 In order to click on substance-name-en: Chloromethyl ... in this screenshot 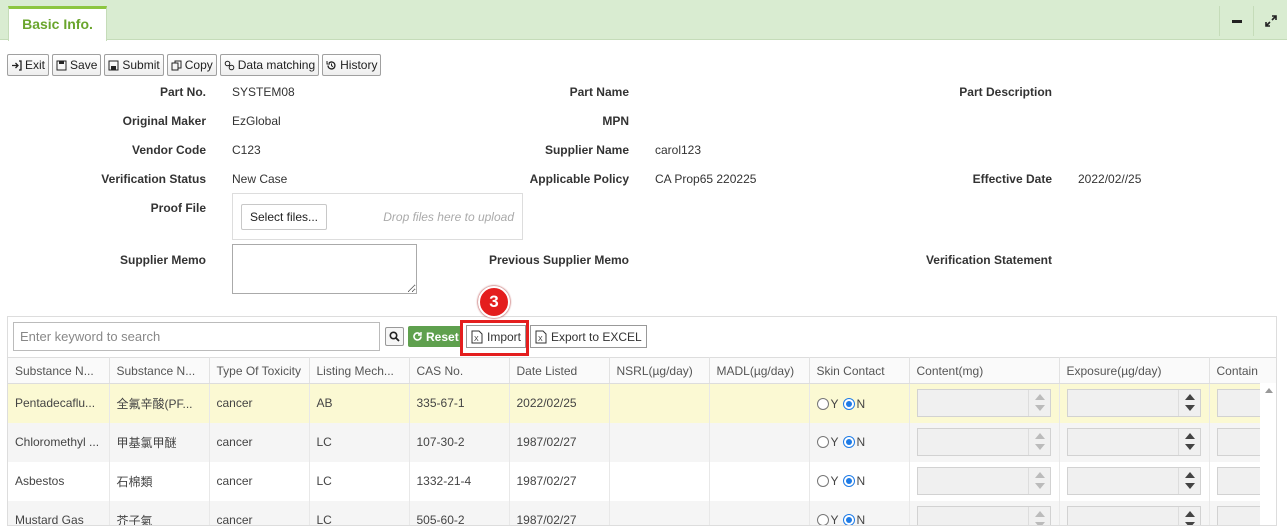, I will do `click(58, 442)`.